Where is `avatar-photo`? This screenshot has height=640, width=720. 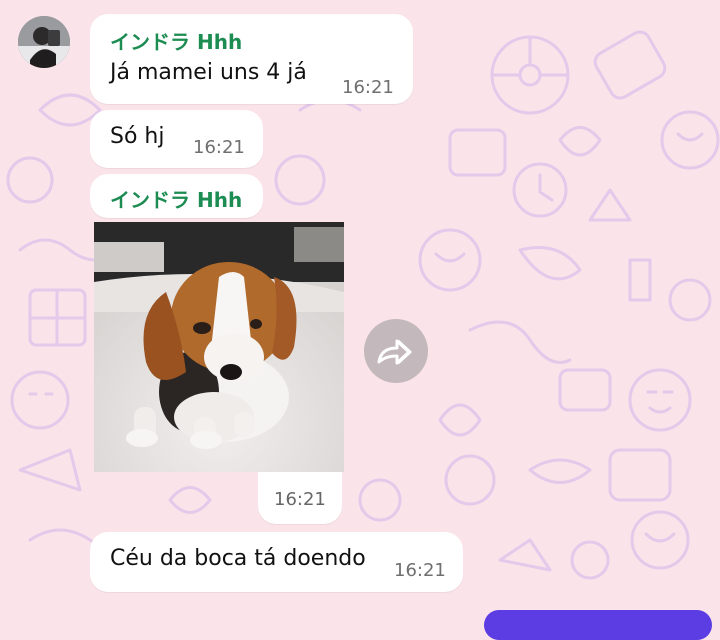
avatar-photo is located at coordinates (44, 42).